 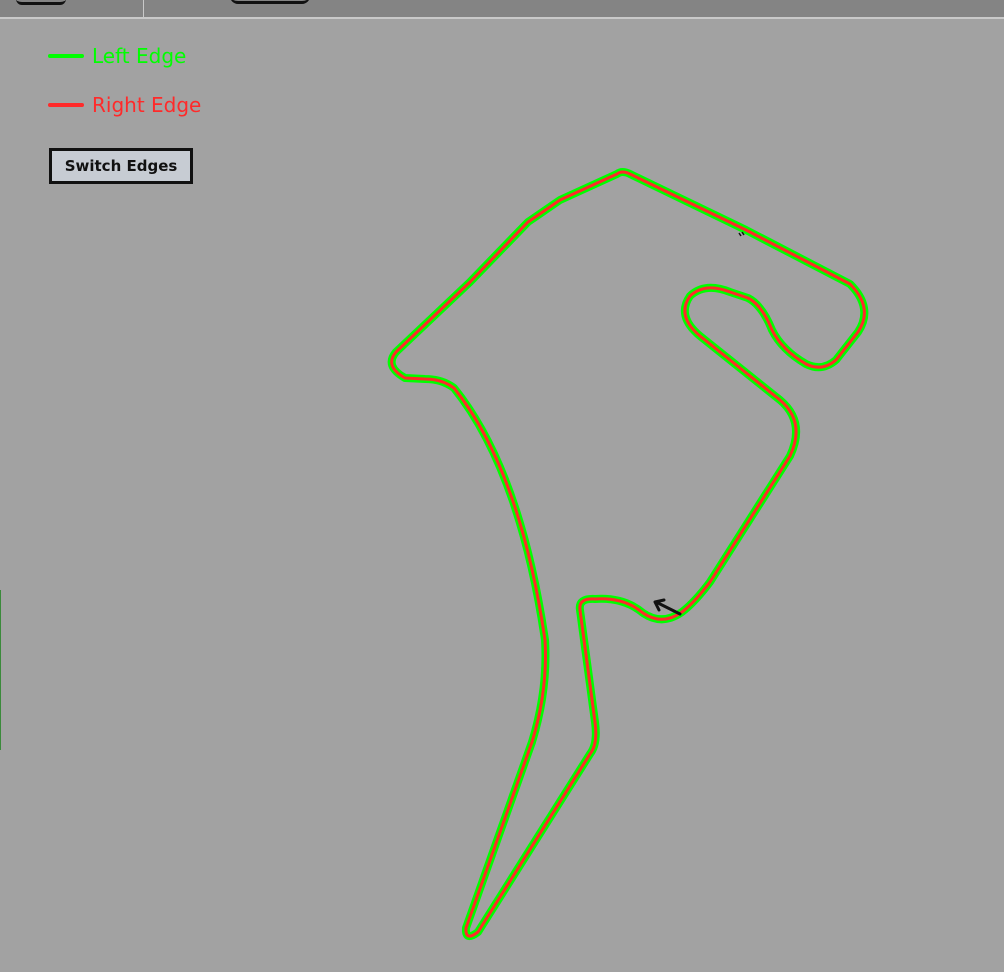 What do you see at coordinates (741, 234) in the screenshot?
I see `track-marker-icon` at bounding box center [741, 234].